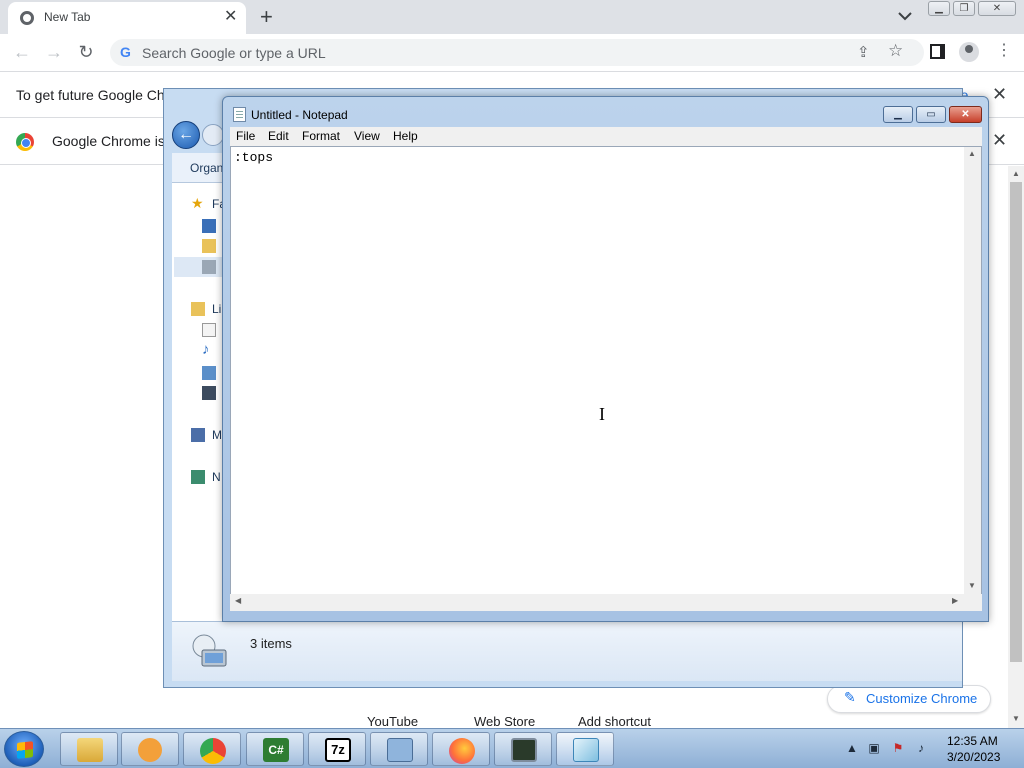  What do you see at coordinates (392, 721) in the screenshot?
I see `shortcut-youtube: YouTube` at bounding box center [392, 721].